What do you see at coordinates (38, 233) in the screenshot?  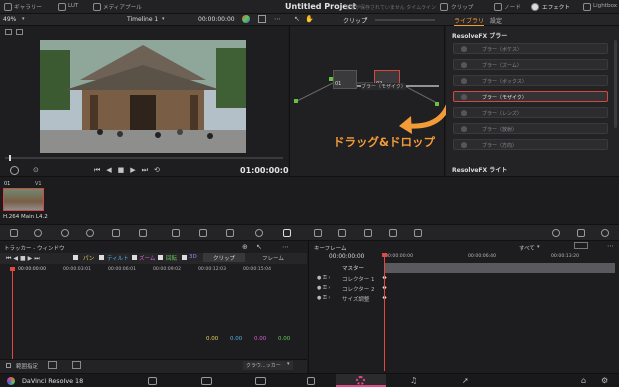 I see `color-match-icon` at bounding box center [38, 233].